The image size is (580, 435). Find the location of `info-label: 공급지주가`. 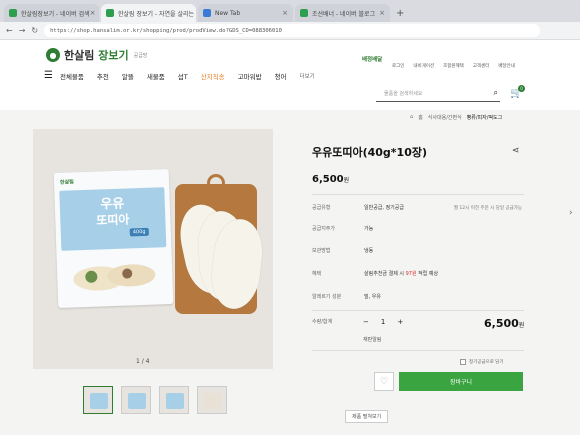

info-label: 공급지주가 is located at coordinates (324, 229).